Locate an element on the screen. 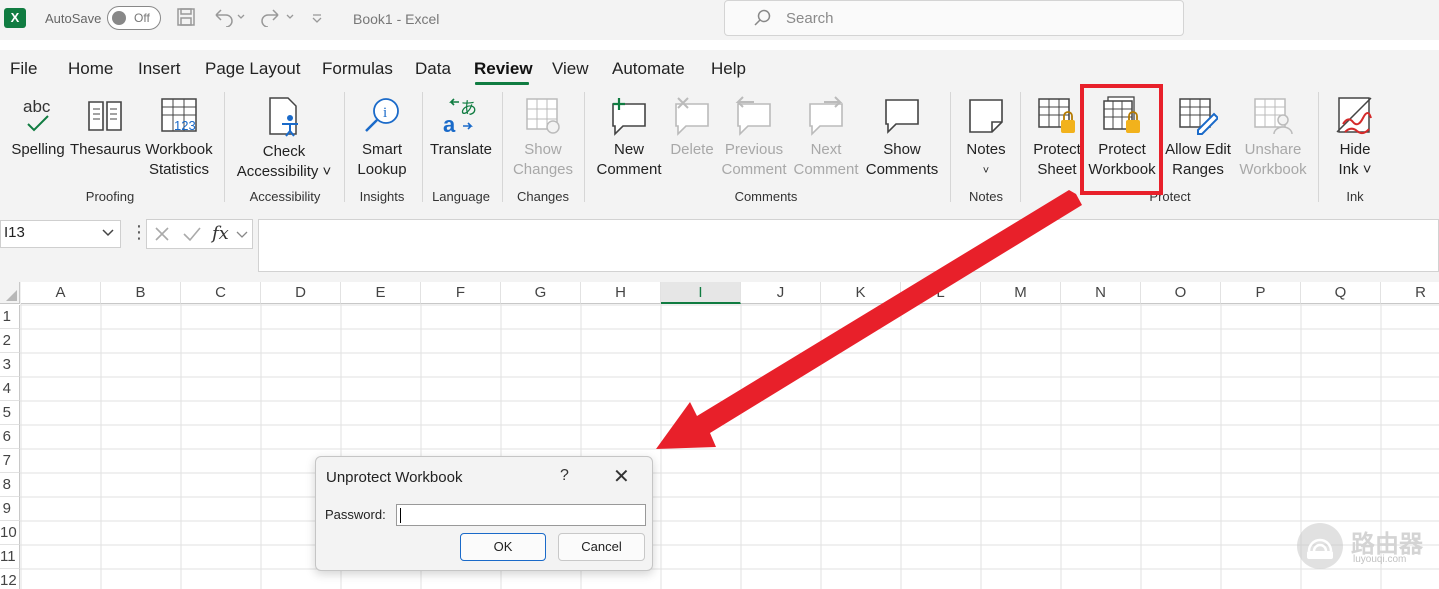 This screenshot has height=589, width=1439. row-header: 1 is located at coordinates (10, 317).